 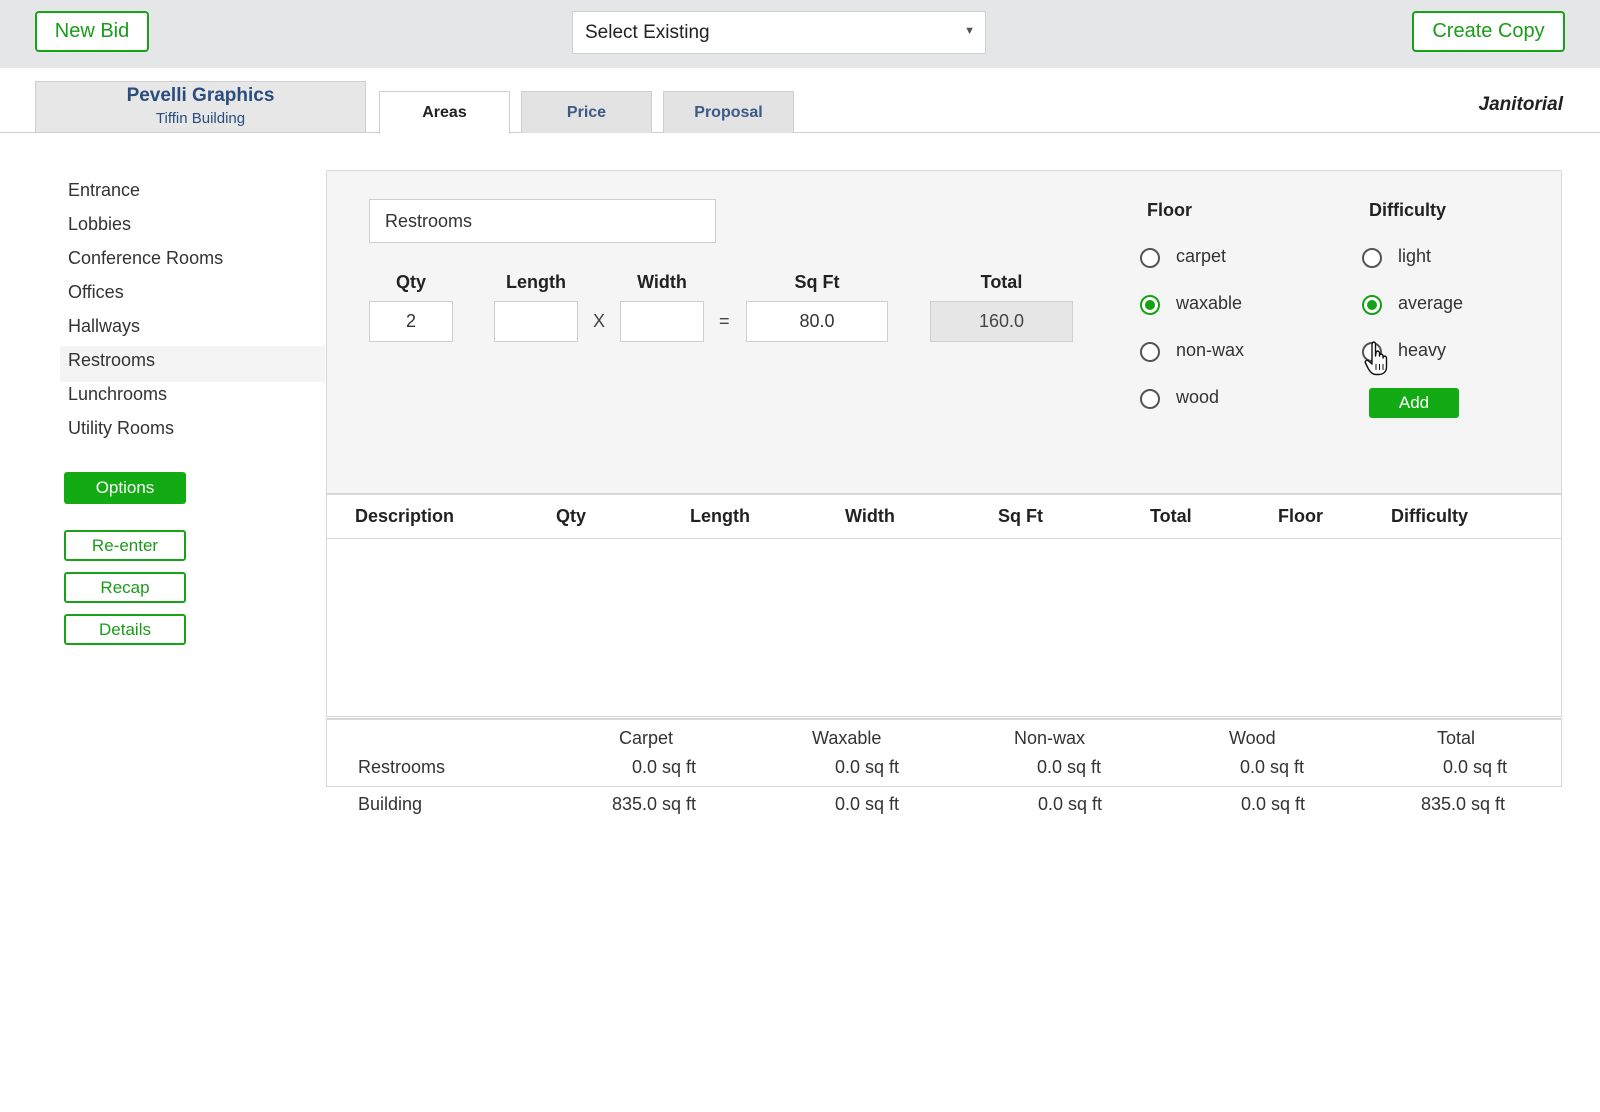 I want to click on difficulty-light-radio, so click(x=1372, y=258).